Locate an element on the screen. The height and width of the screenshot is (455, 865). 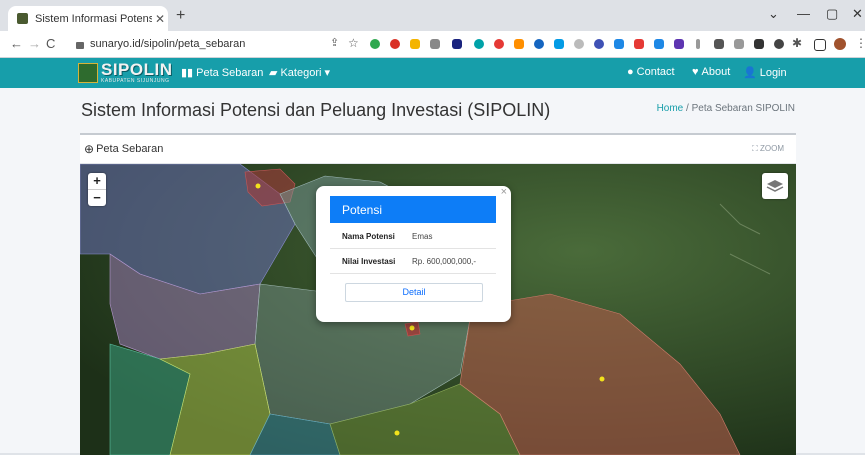
tab-title: Sistem Informasi Potensi dan Pe is located at coordinates (93, 18).